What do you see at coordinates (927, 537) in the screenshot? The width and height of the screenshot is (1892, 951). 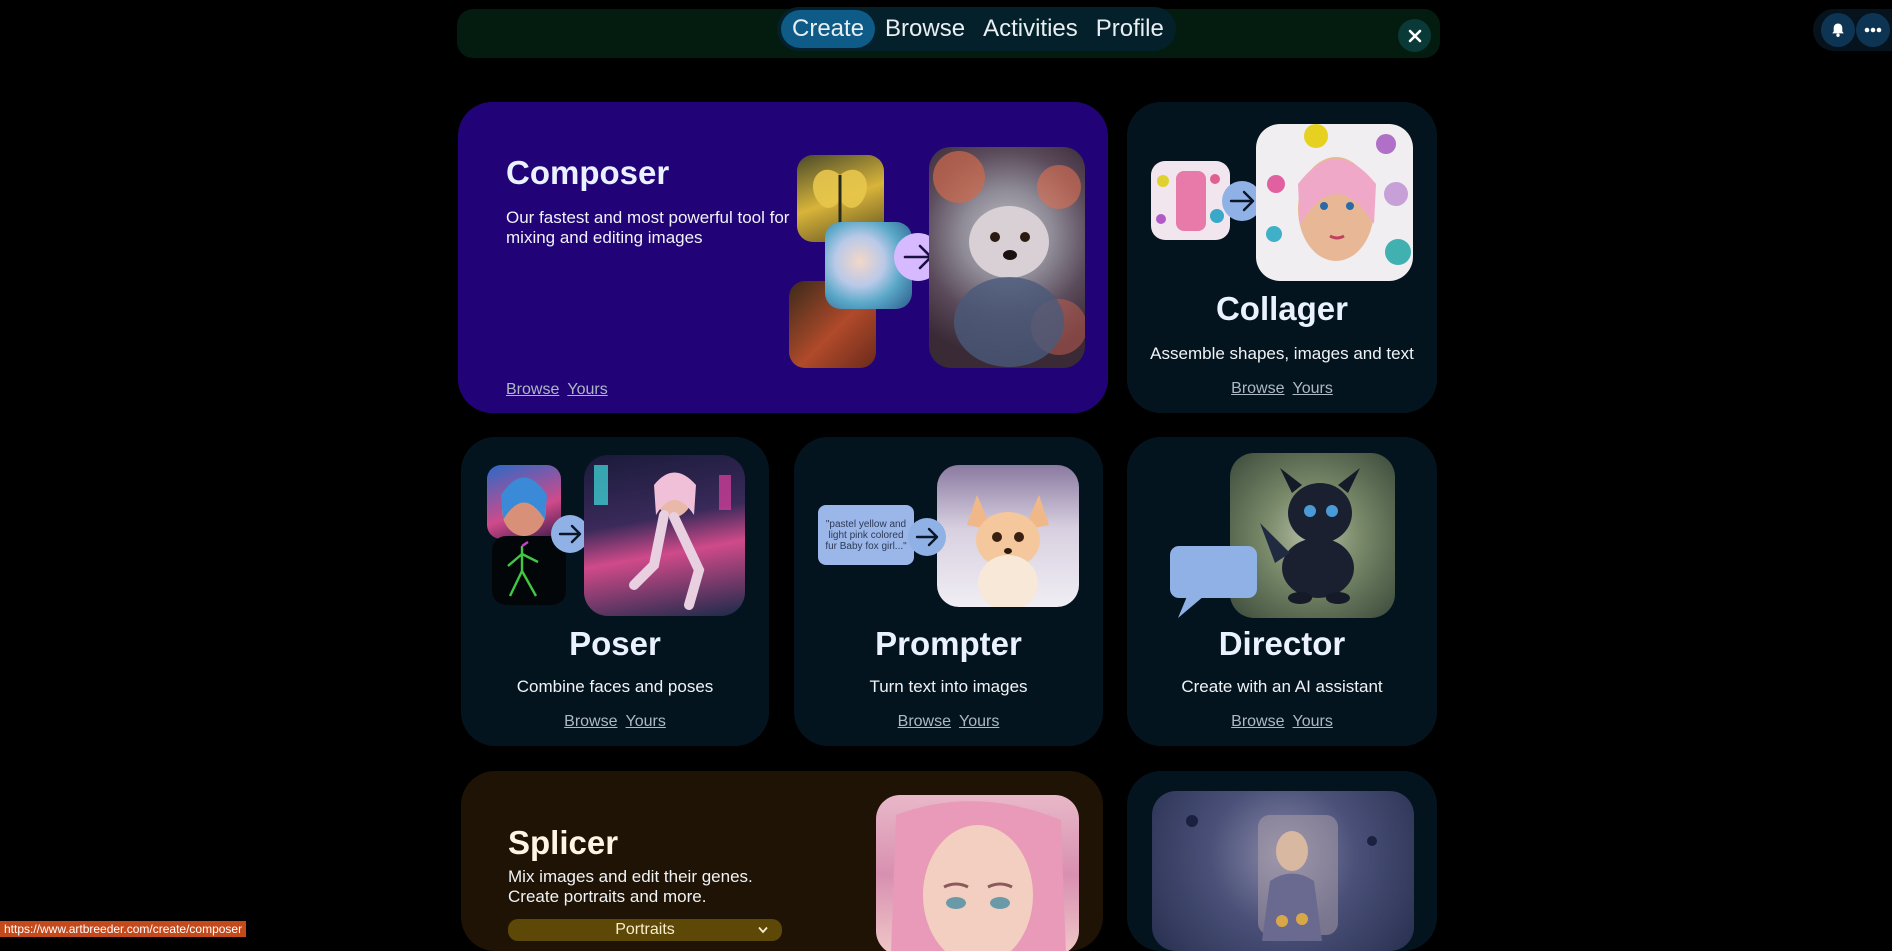 I see `merge-arrow-icon` at bounding box center [927, 537].